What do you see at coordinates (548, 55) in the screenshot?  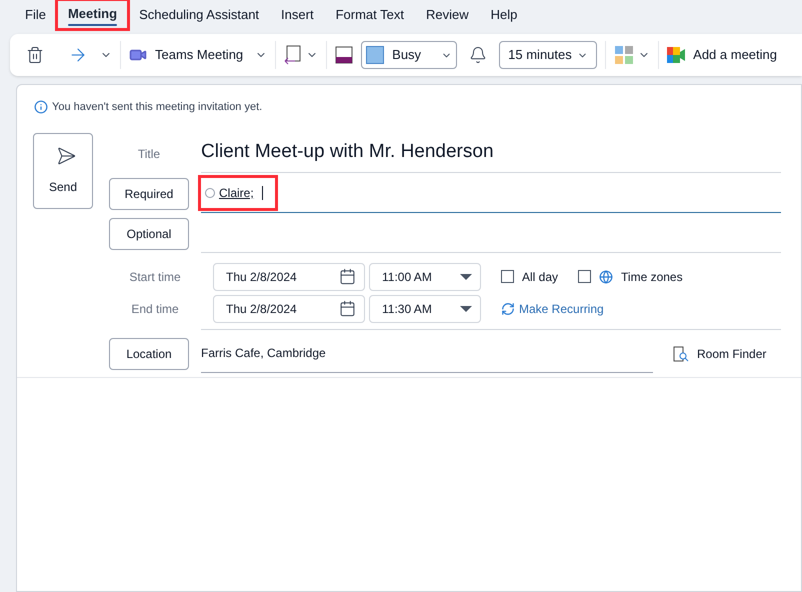 I see `dropdown: 15 minutes` at bounding box center [548, 55].